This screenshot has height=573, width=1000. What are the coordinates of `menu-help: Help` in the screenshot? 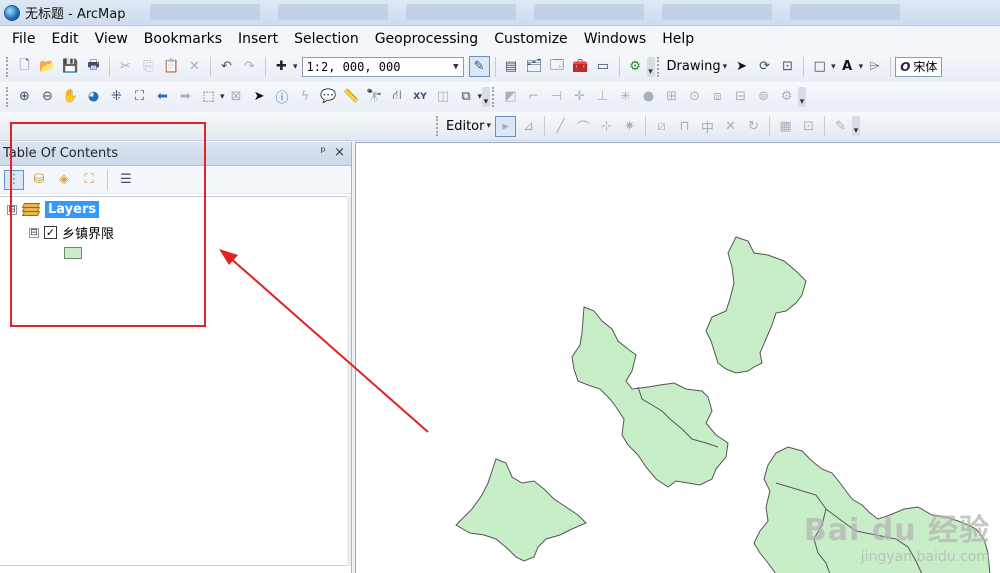 It's located at (678, 39).